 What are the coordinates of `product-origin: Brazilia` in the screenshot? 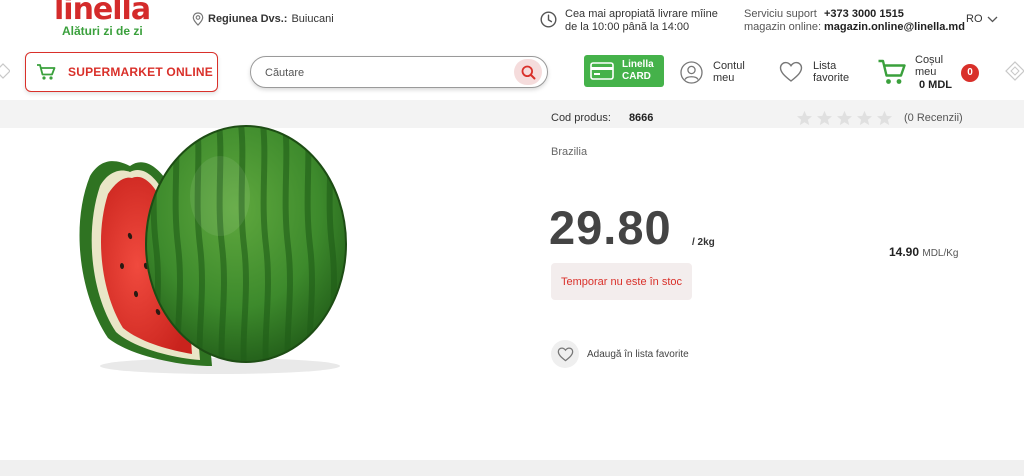 It's located at (569, 152).